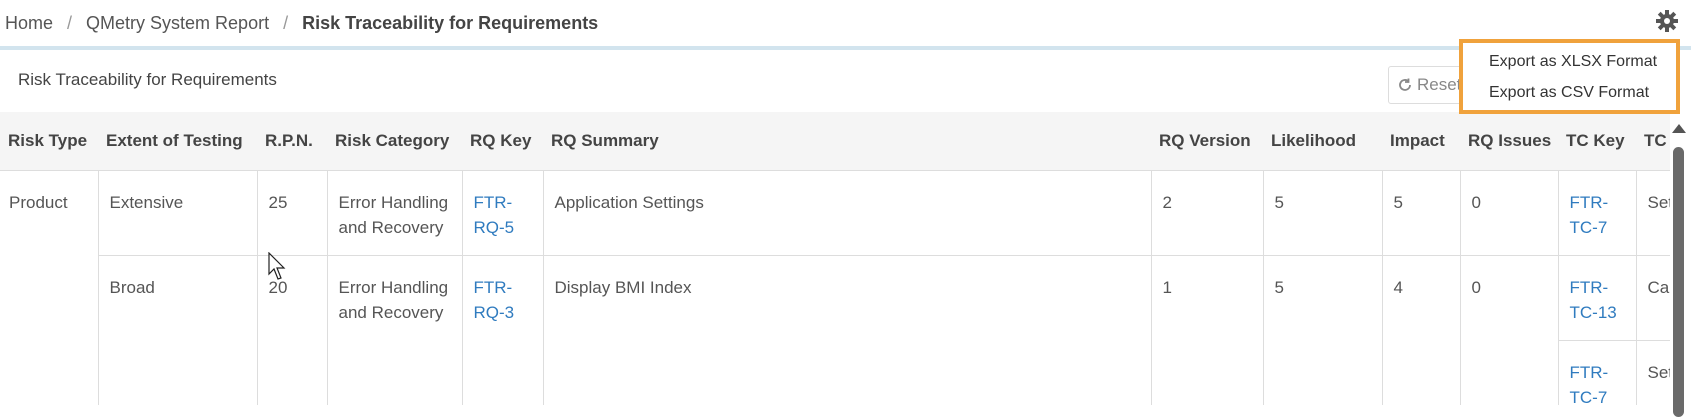  I want to click on rq-key-link: FTR-RQ-5, so click(494, 215).